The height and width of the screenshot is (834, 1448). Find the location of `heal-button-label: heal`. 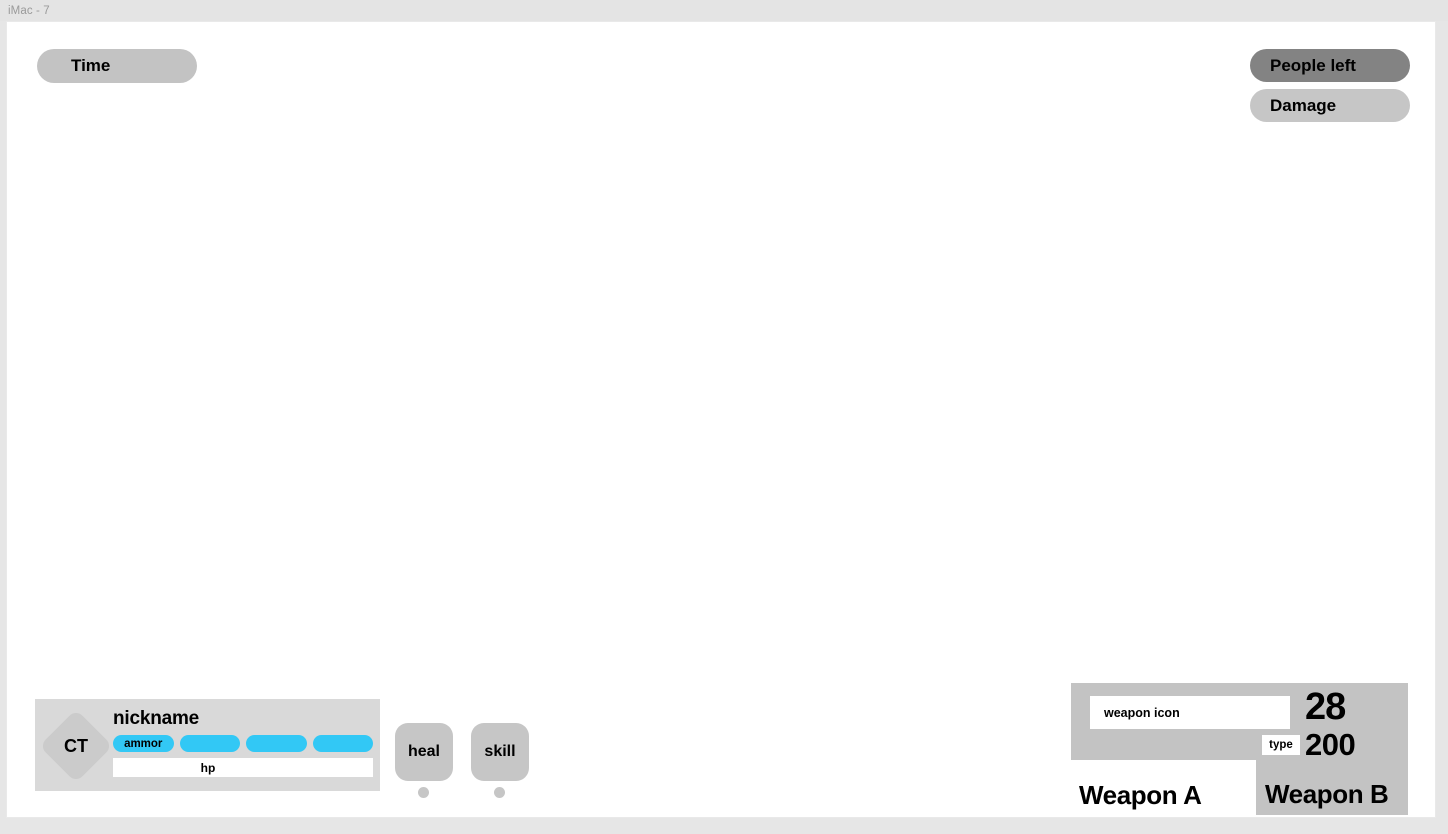

heal-button-label: heal is located at coordinates (423, 751).